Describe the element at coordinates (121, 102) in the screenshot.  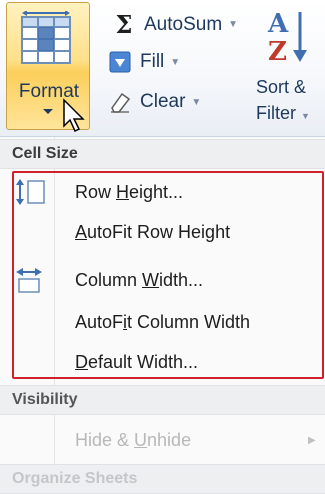
I see `eraser-icon` at that location.